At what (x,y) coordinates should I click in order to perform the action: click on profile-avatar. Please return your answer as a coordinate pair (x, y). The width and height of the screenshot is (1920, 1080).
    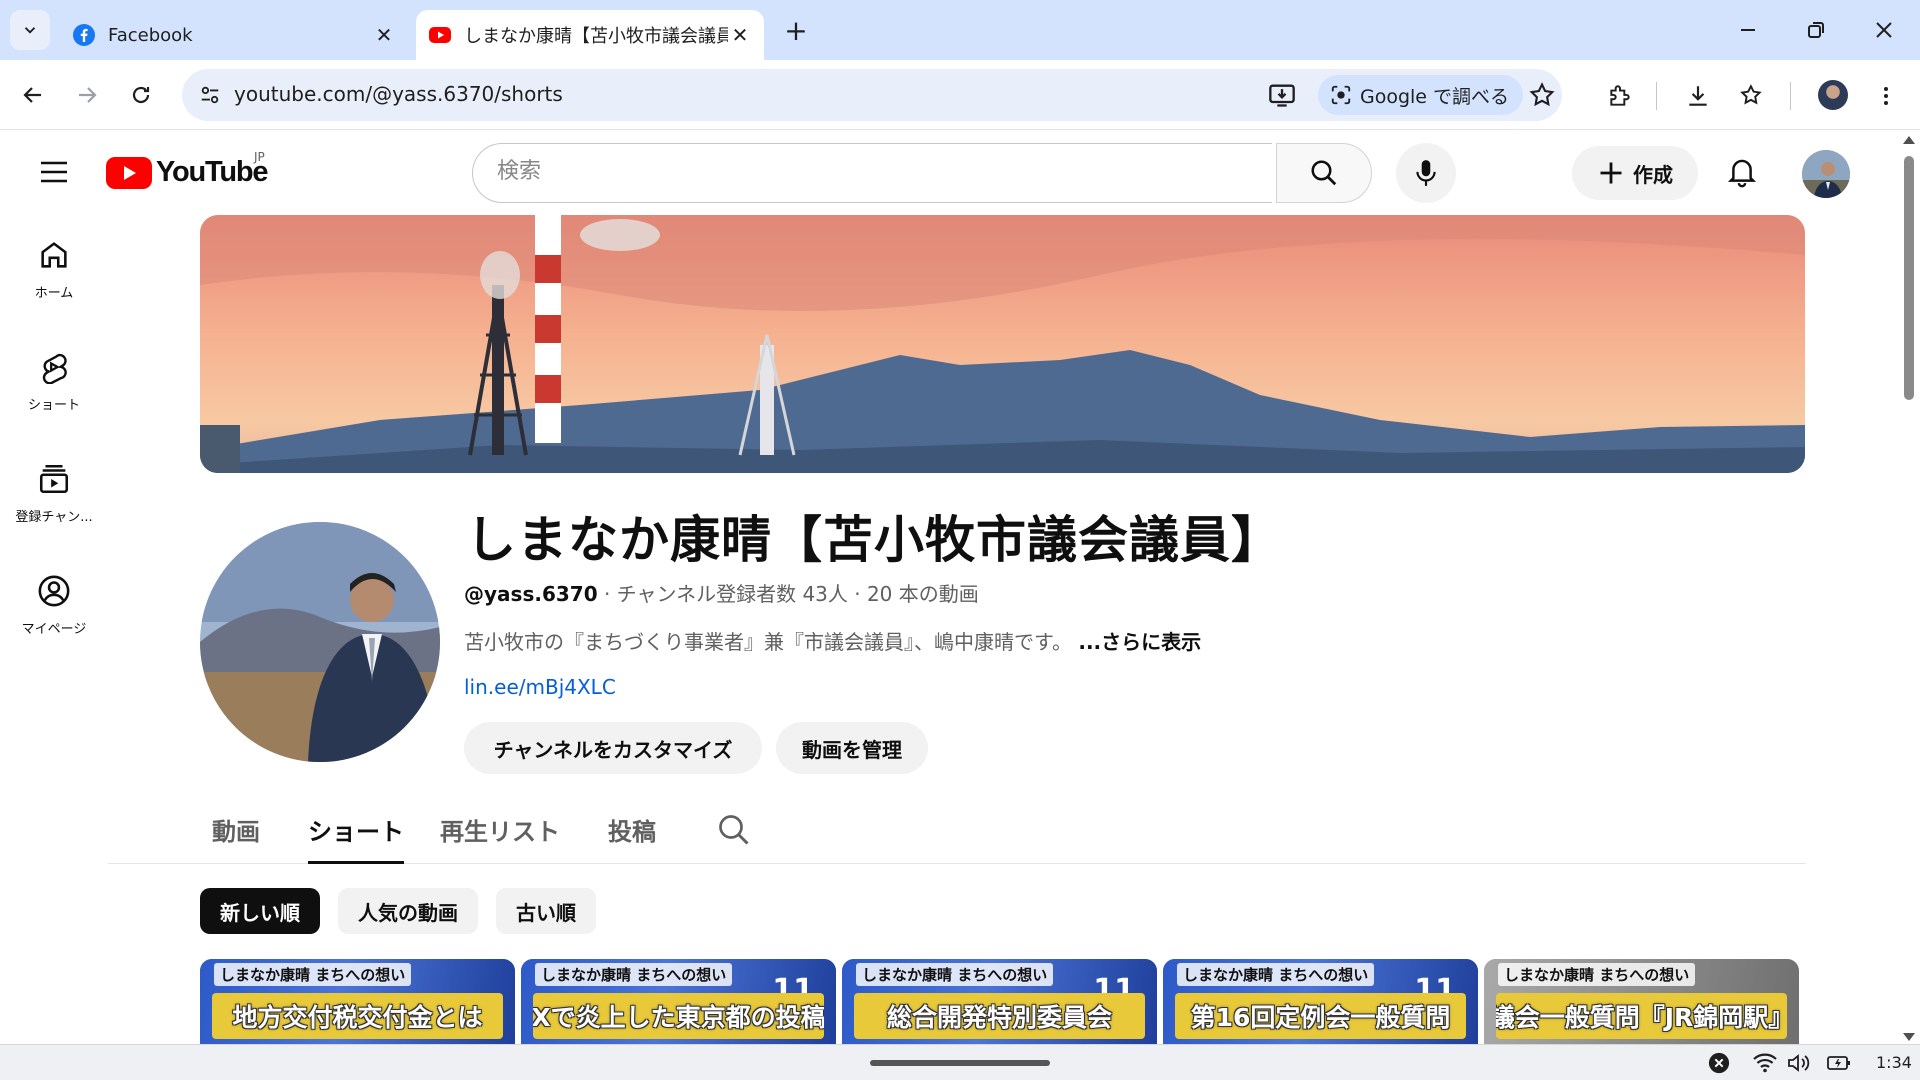
    Looking at the image, I should click on (1833, 95).